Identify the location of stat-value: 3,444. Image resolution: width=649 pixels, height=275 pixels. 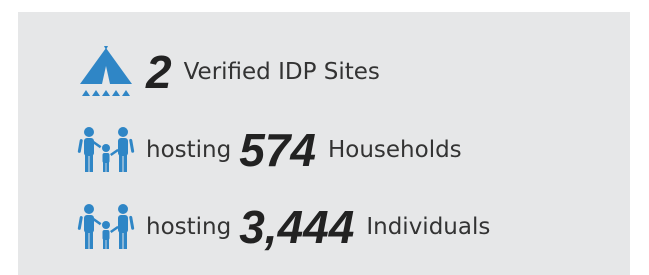
(297, 227).